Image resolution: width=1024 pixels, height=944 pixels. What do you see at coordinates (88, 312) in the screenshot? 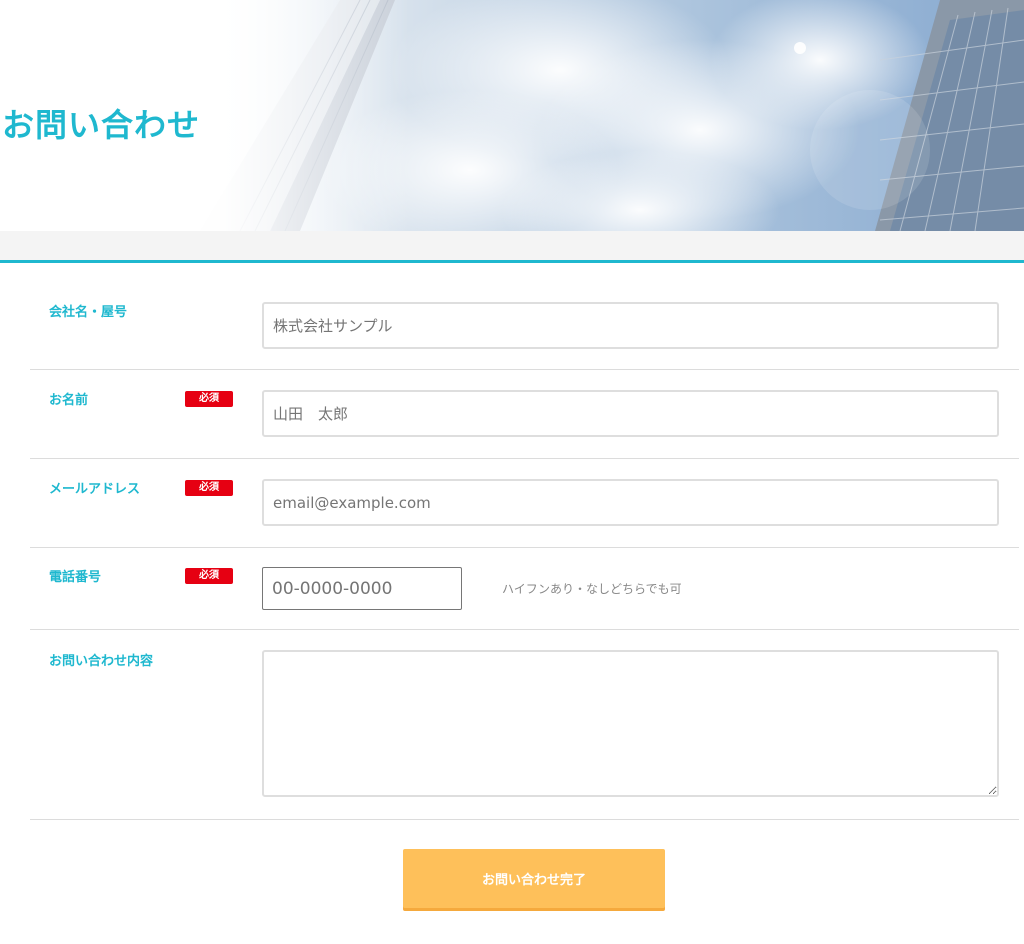
I see `company-label: 会社名・屋号` at bounding box center [88, 312].